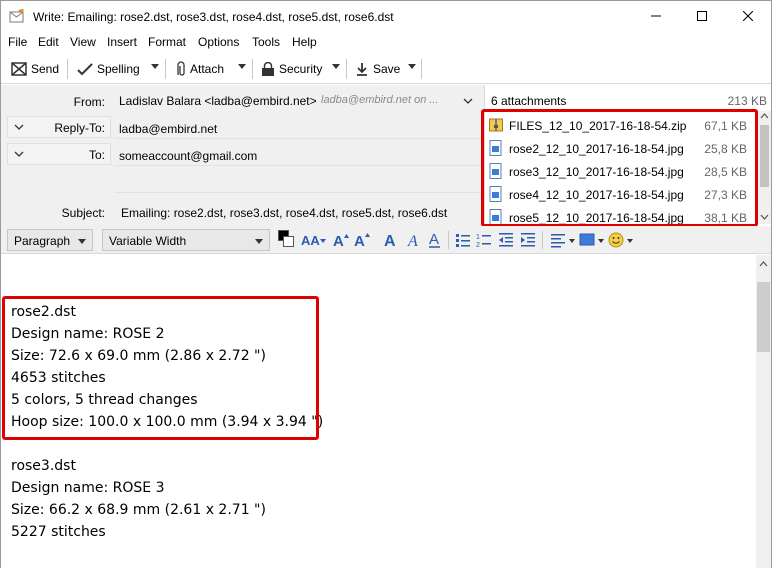 The height and width of the screenshot is (568, 772). What do you see at coordinates (118, 69) in the screenshot?
I see `spelling-label: Spelling` at bounding box center [118, 69].